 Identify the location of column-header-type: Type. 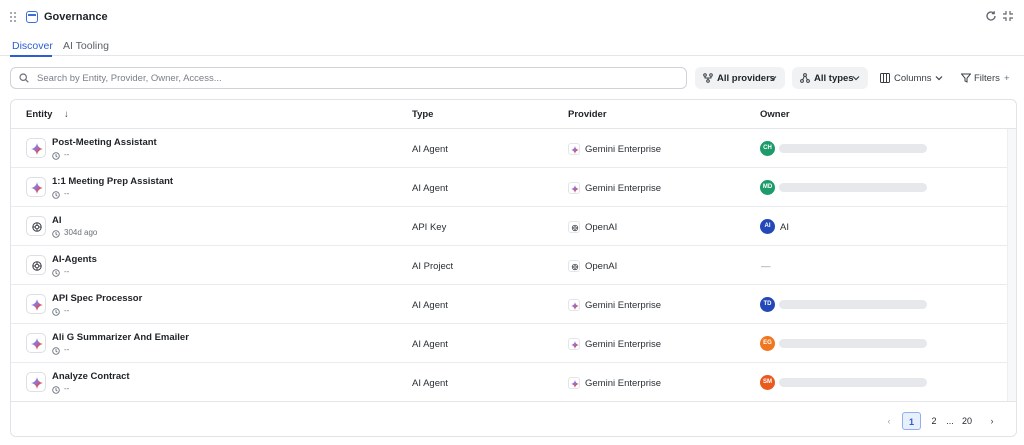
(422, 114).